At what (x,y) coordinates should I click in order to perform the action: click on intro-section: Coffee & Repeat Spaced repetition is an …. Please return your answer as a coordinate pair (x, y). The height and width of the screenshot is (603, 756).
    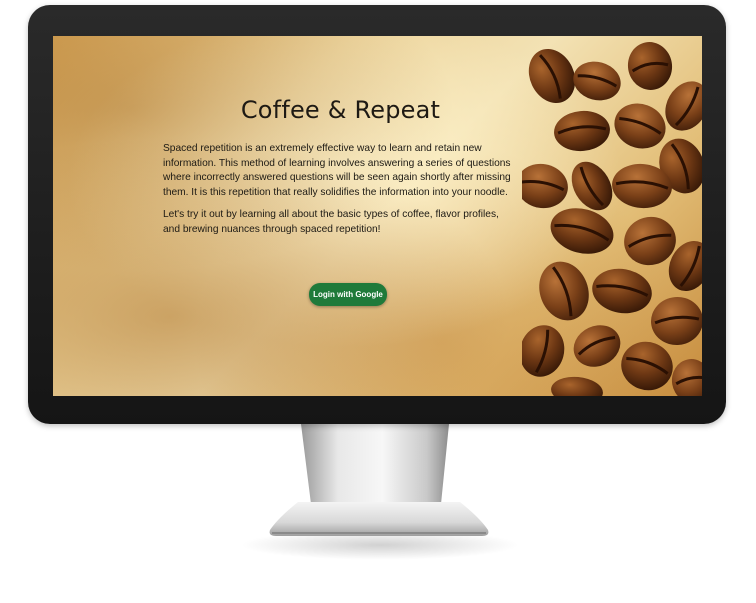
    Looking at the image, I should click on (340, 171).